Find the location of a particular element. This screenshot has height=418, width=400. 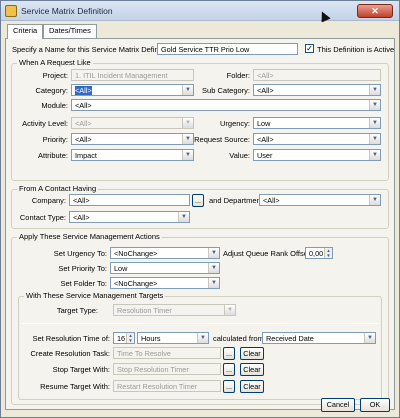

activity-level-select: <All> ▼ is located at coordinates (132, 123).